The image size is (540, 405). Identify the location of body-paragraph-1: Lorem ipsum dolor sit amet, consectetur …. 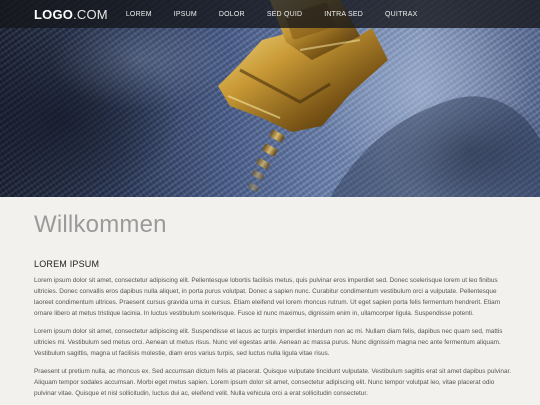
(267, 297).